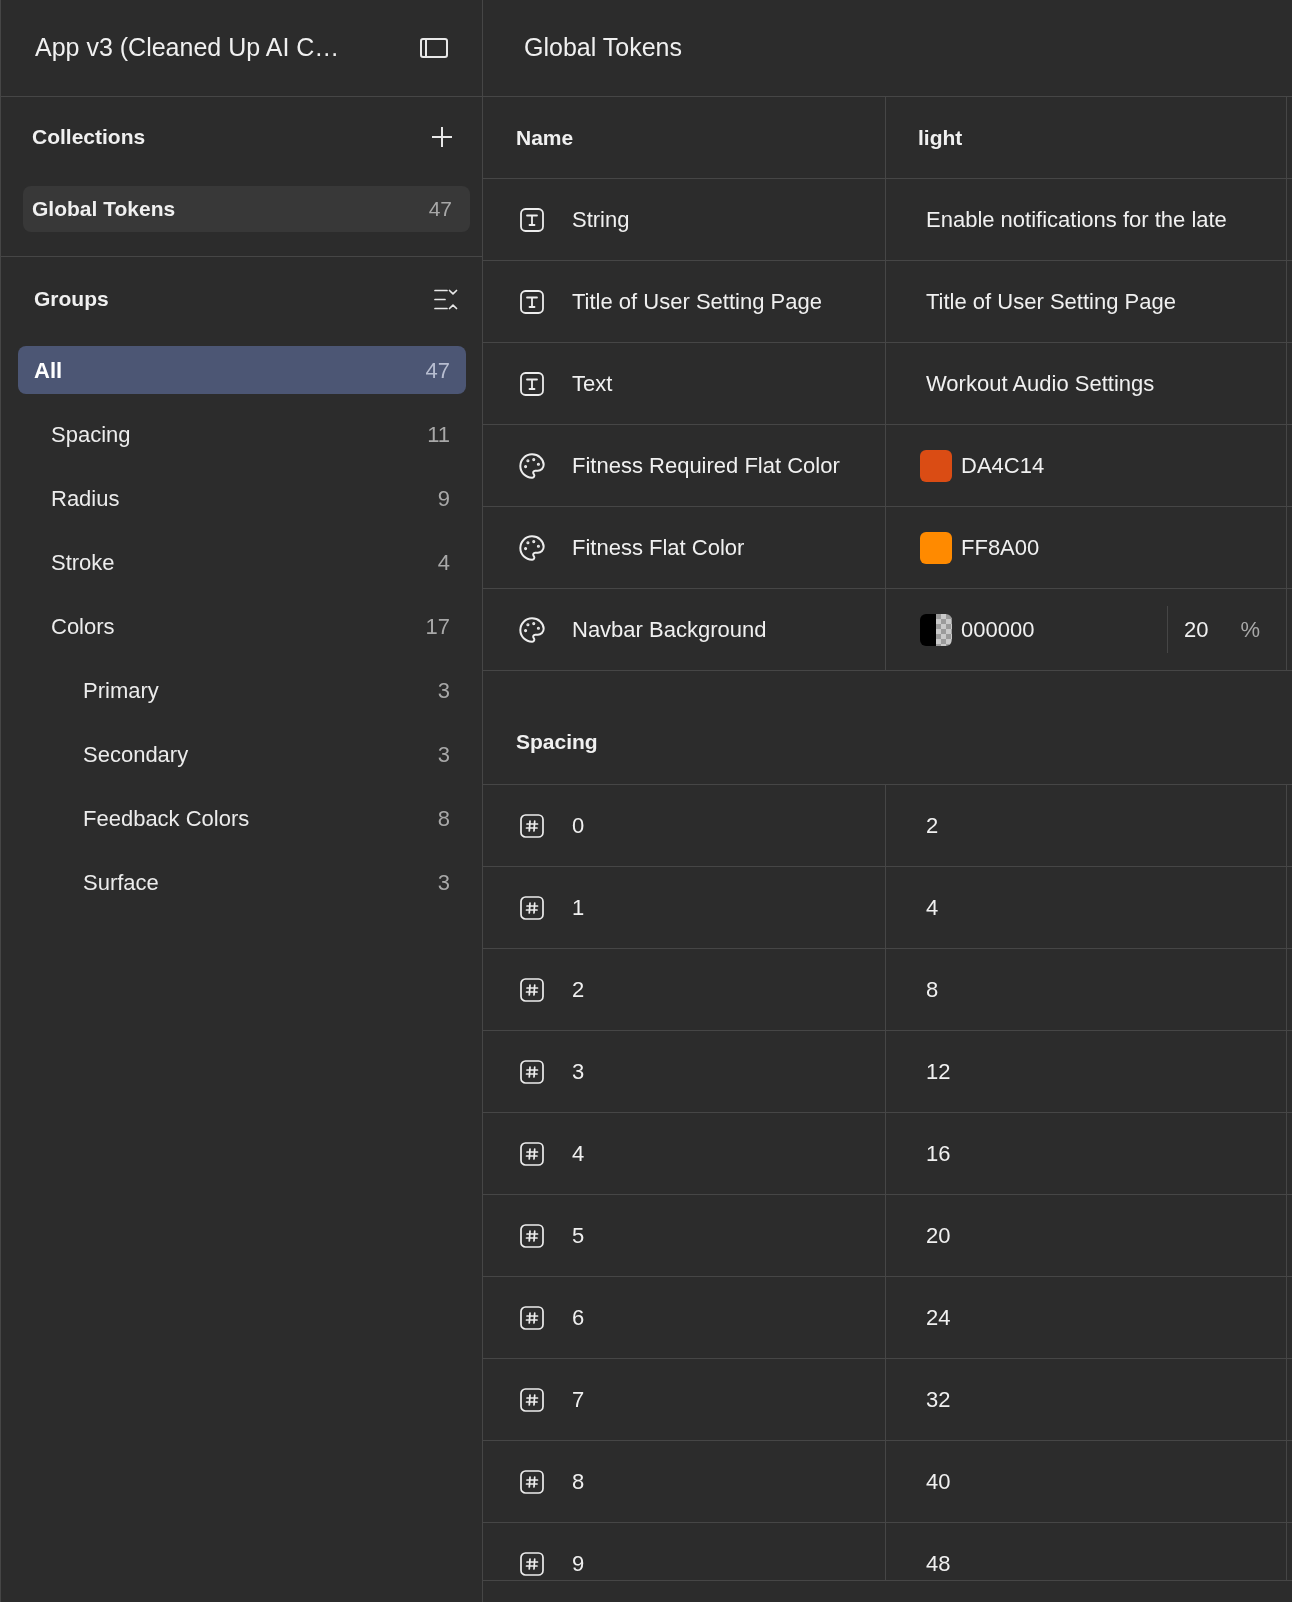 This screenshot has height=1602, width=1292. What do you see at coordinates (434, 48) in the screenshot?
I see `sidebar-toggle-icon` at bounding box center [434, 48].